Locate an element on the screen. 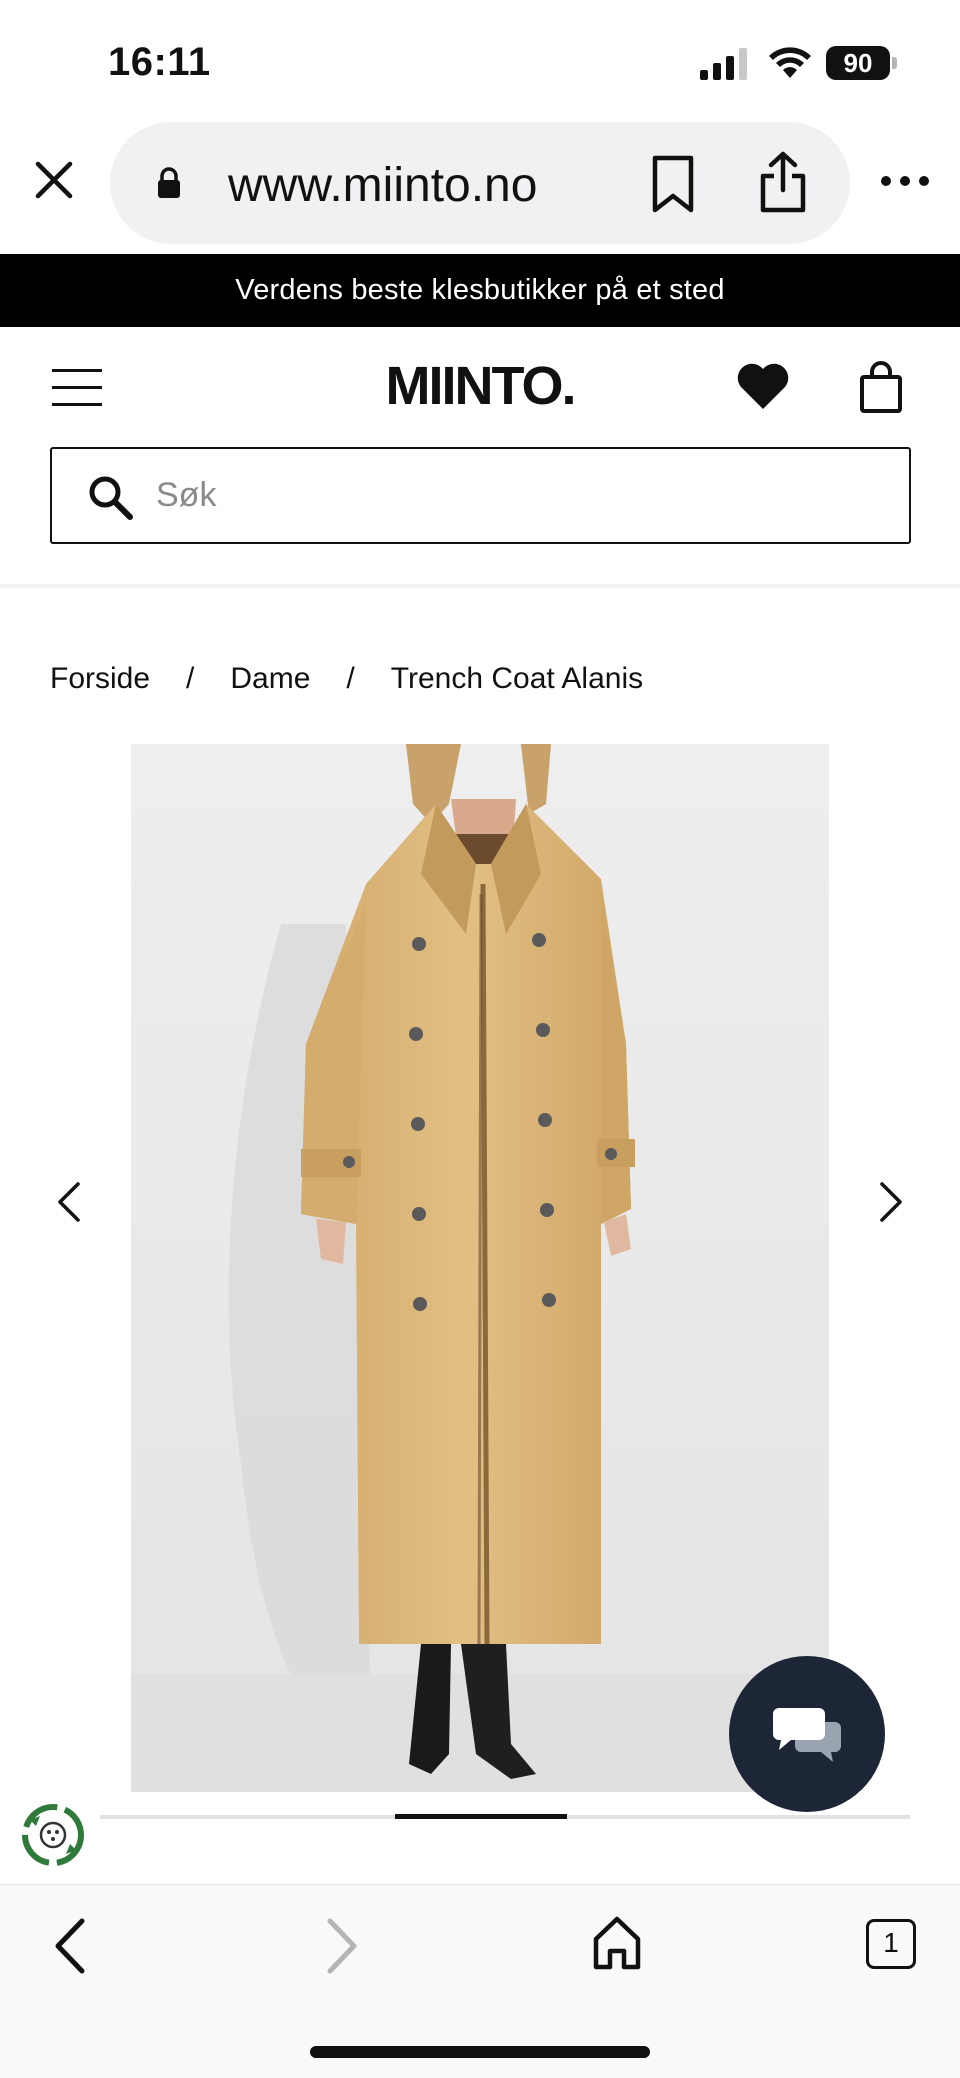 The image size is (960, 2078). status-time: 16:11 is located at coordinates (159, 62).